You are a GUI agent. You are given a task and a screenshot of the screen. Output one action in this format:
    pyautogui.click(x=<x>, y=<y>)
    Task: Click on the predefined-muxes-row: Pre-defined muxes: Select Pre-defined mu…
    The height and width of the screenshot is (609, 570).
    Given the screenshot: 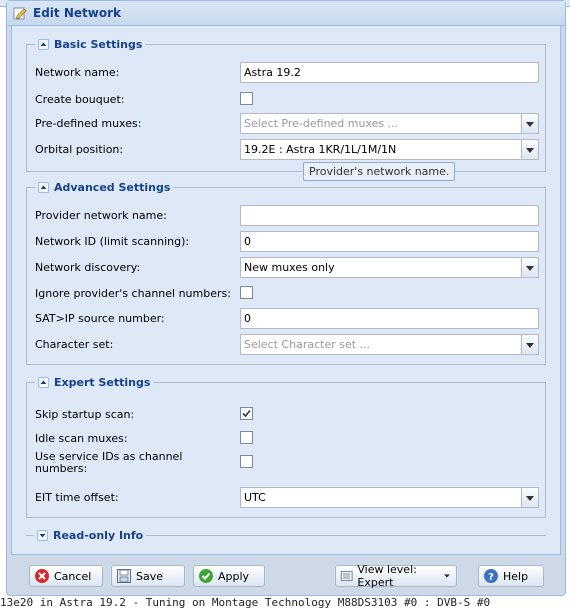 What is the action you would take?
    pyautogui.click(x=288, y=124)
    